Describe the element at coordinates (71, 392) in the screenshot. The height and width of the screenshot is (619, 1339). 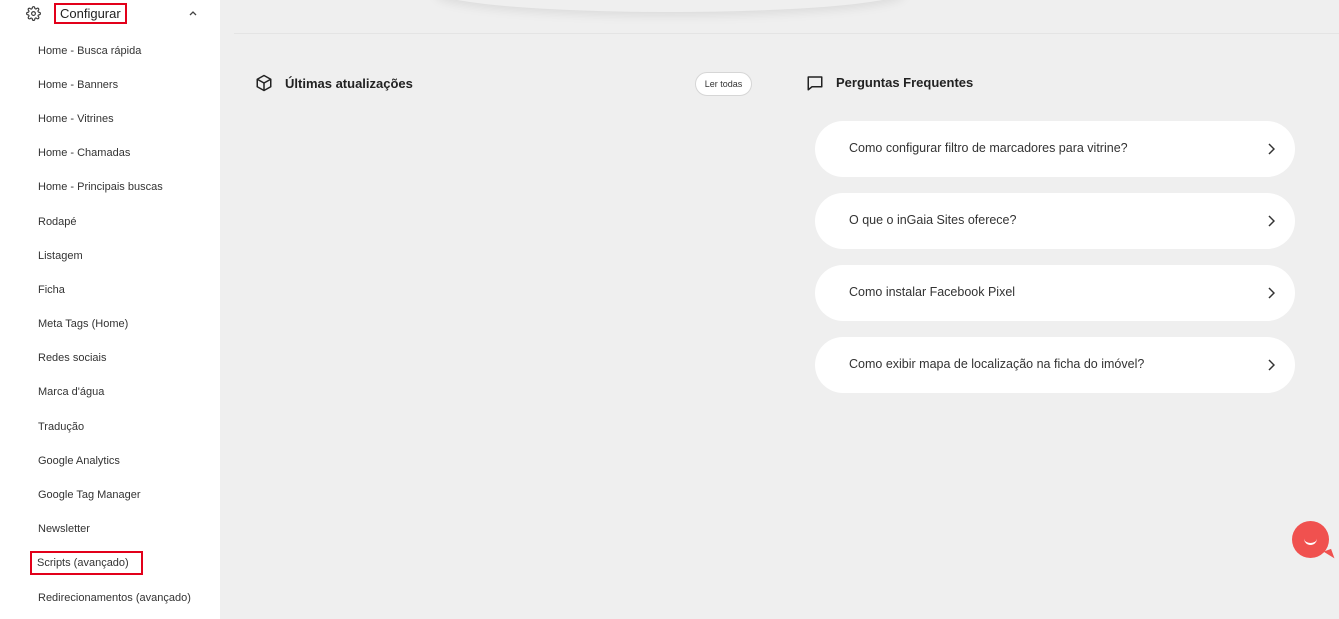
I see `sidebar-item-marca-dagua: Marca d'água` at that location.